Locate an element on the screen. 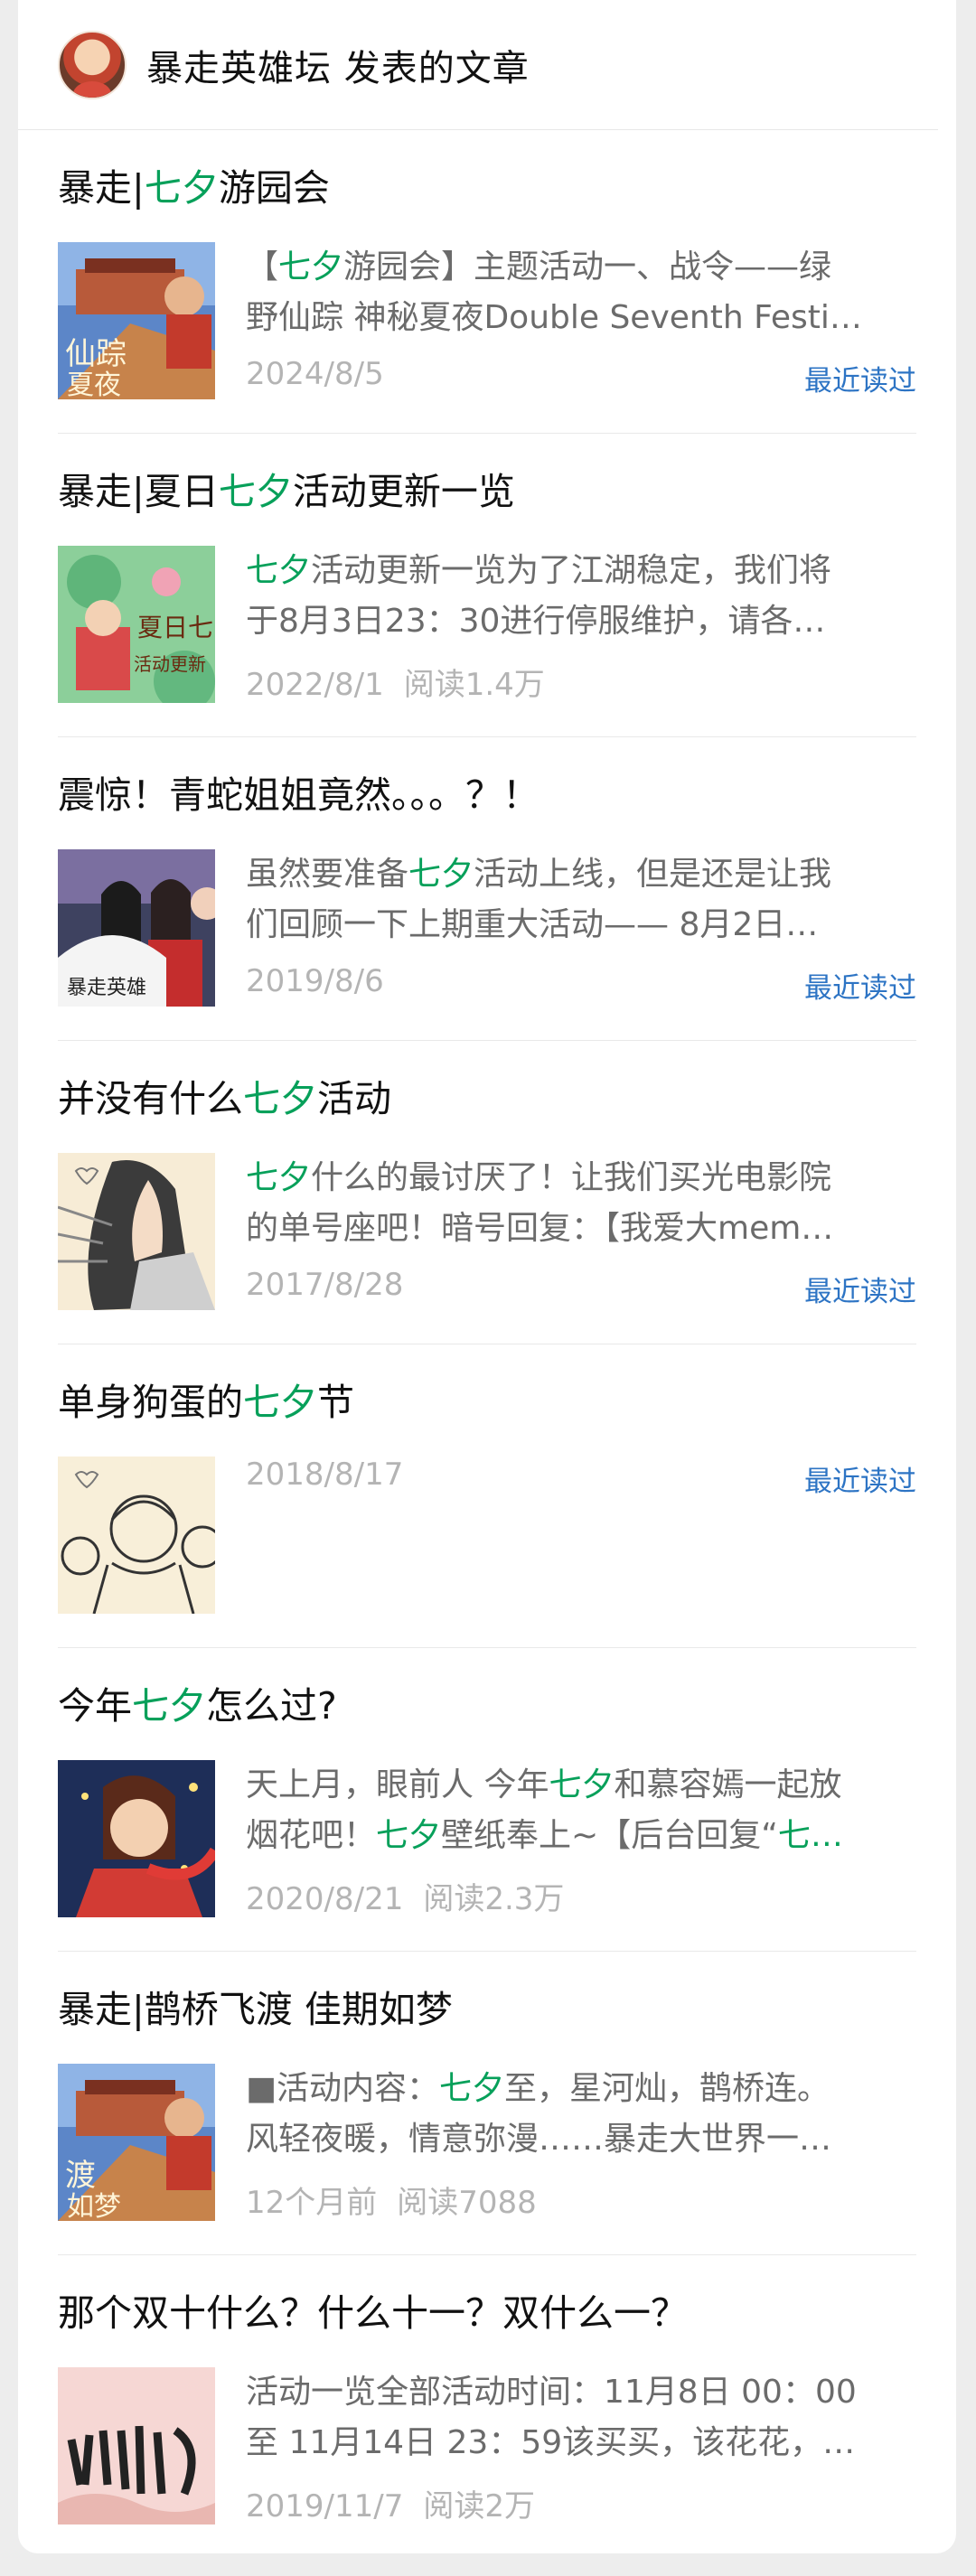 The image size is (976, 2576). article-thumbnail: 渡 如梦 is located at coordinates (136, 2142).